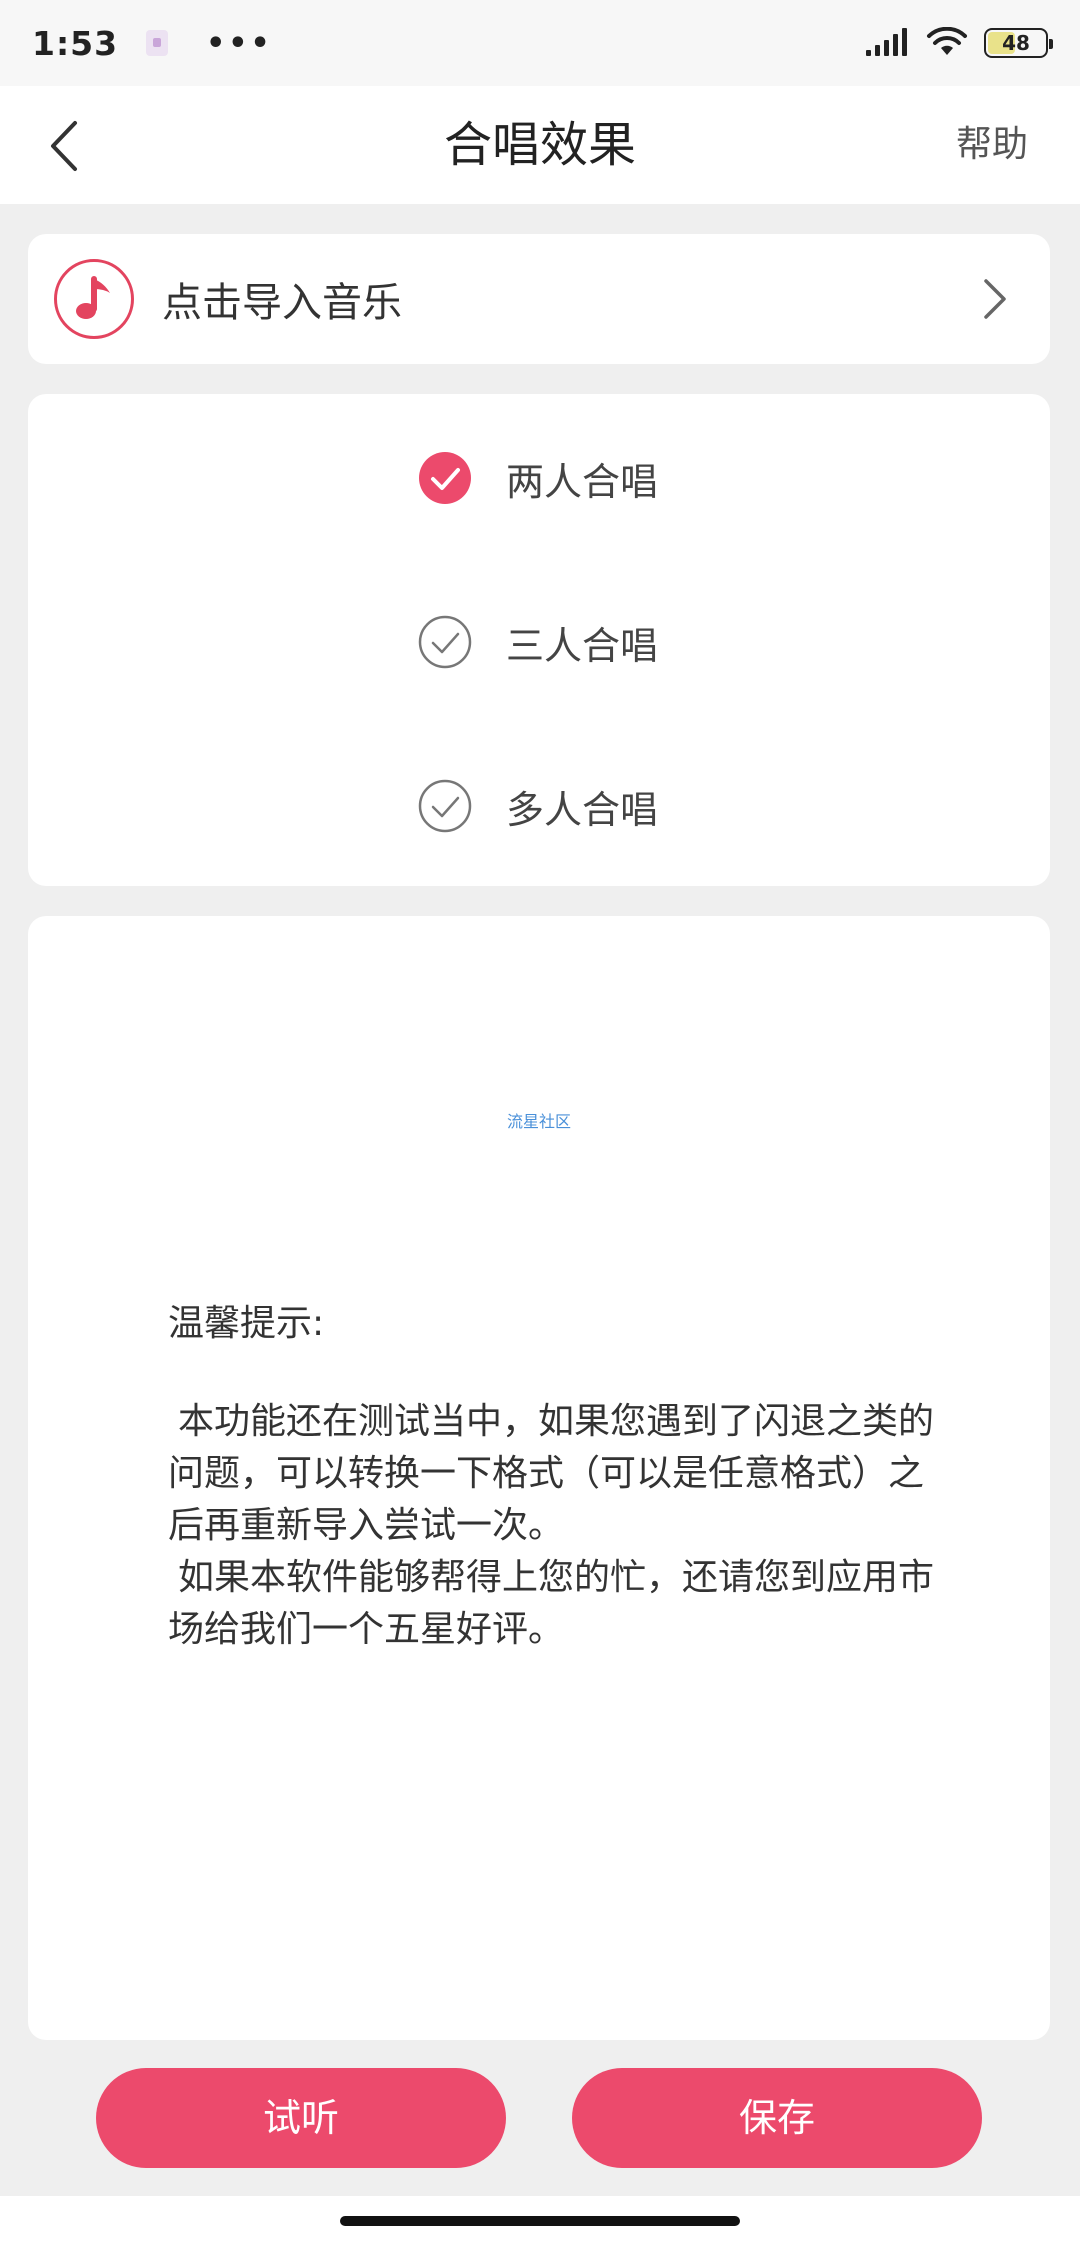 This screenshot has height=2244, width=1080. Describe the element at coordinates (445, 478) in the screenshot. I see `checked-circle-icon` at that location.